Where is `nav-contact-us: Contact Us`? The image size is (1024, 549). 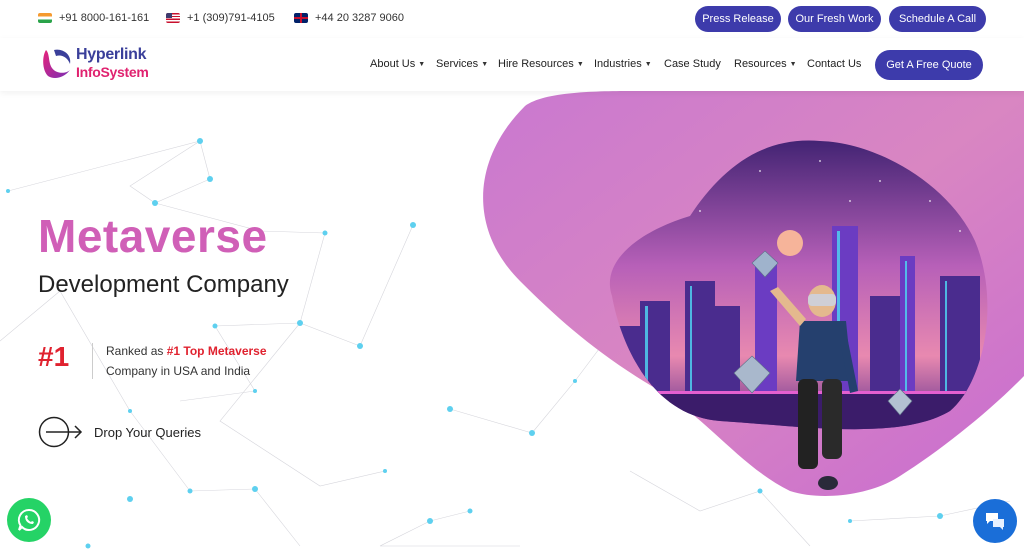
nav-contact-us: Contact Us is located at coordinates (834, 64).